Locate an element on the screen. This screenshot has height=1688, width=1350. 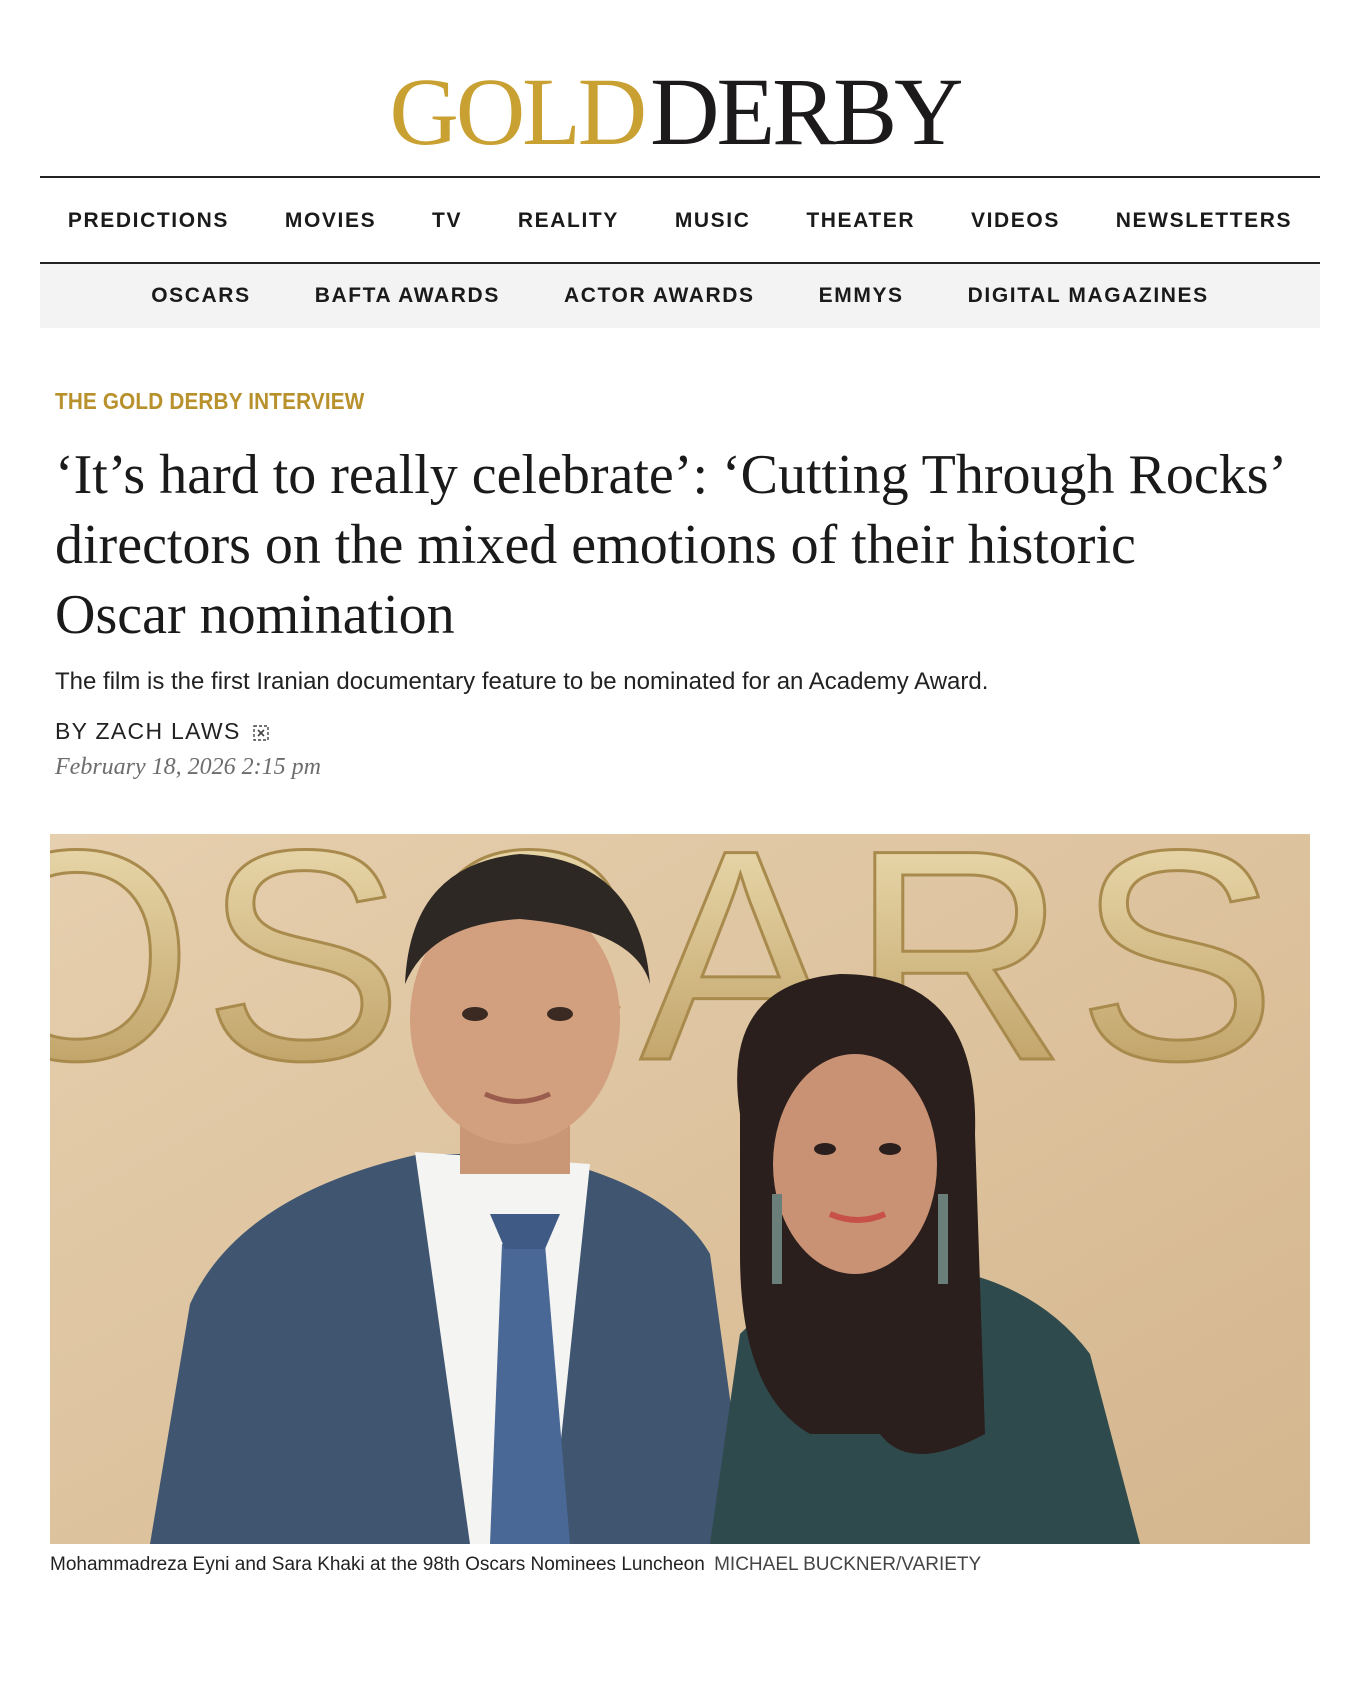
nav-newsletters: NEWSLETTERS is located at coordinates (1204, 221).